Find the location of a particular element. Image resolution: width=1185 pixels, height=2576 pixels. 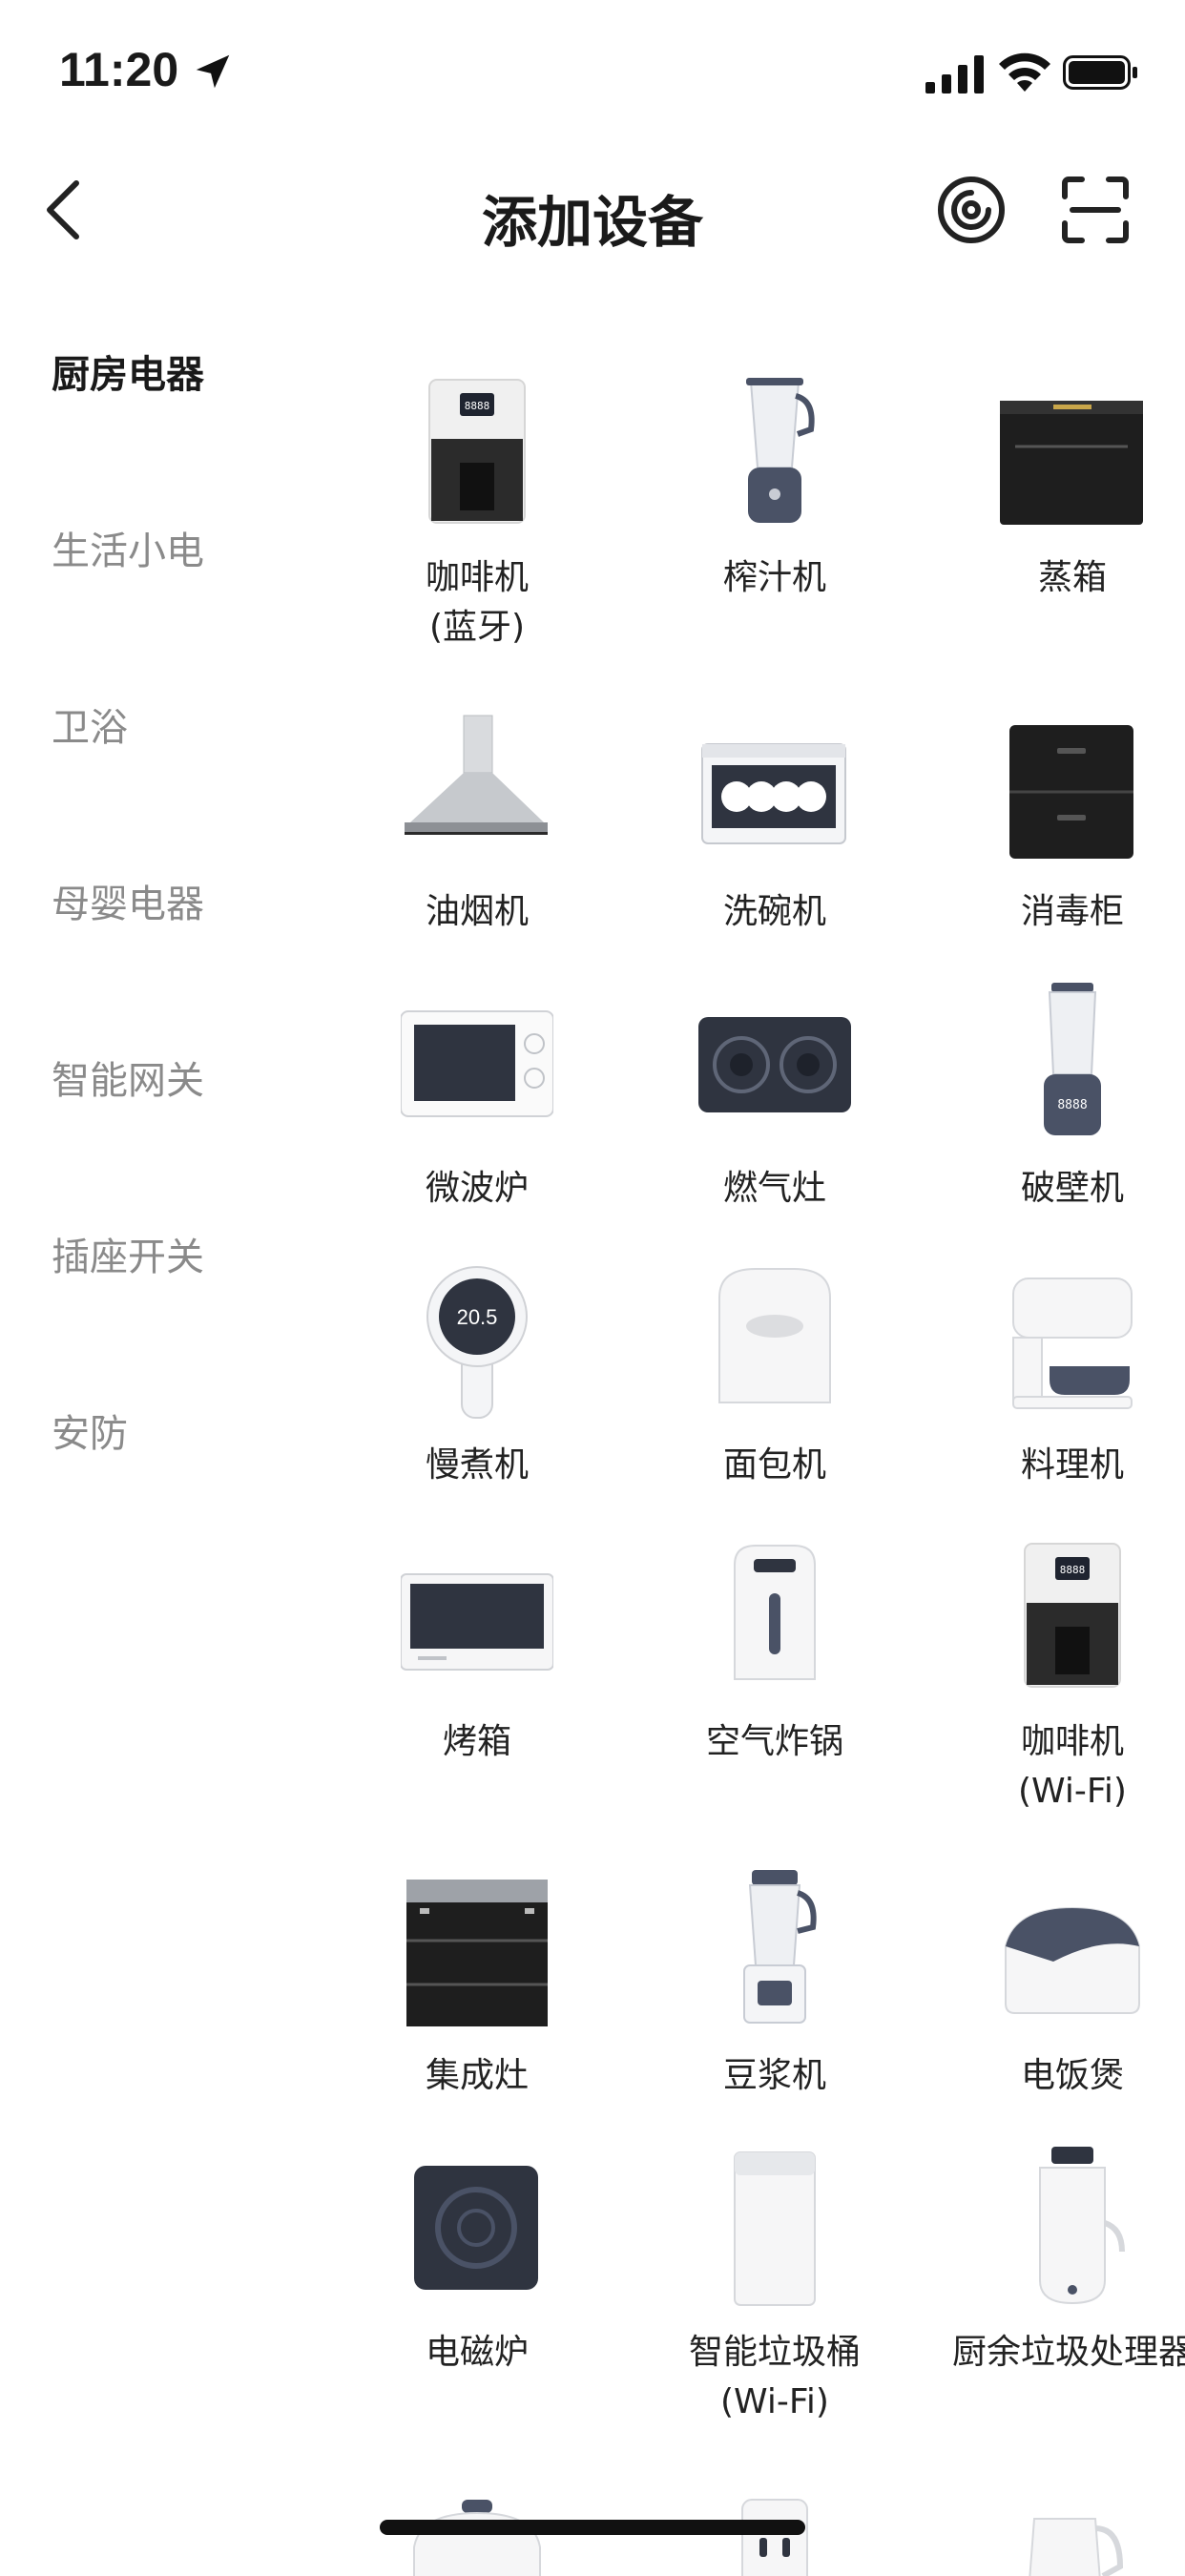

kettle-partial-icon is located at coordinates (1076, 2547).